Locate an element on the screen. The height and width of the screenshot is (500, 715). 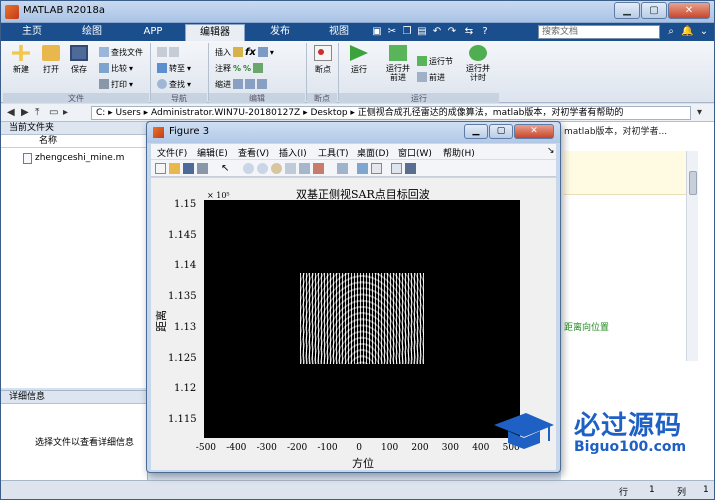
insert-function-icon is located at coordinates (262, 52).